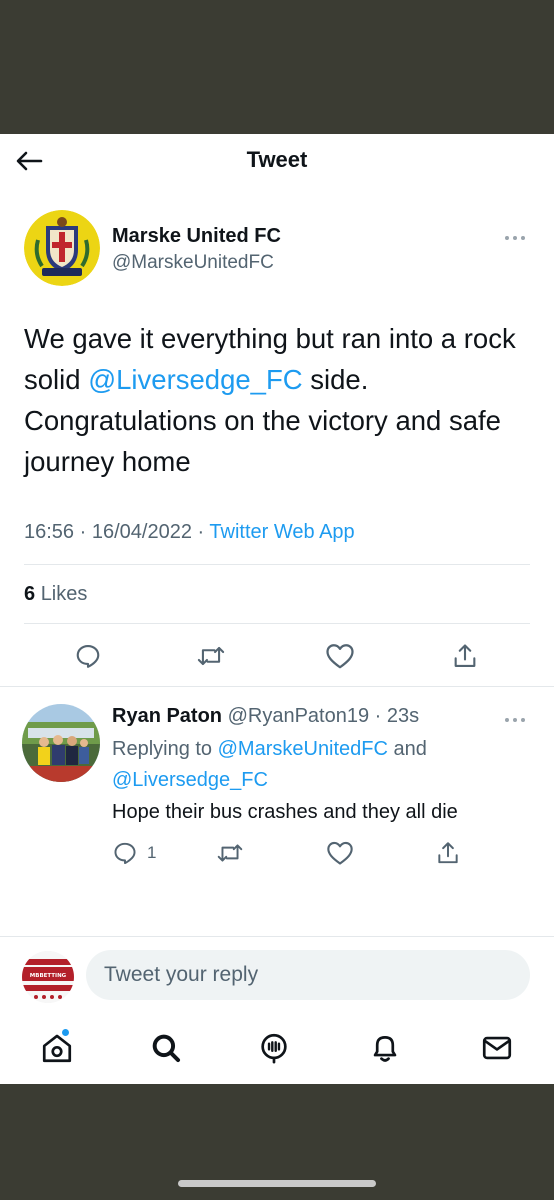  I want to click on reply-text: Hope their bus crashes and they all die, so click(285, 812).